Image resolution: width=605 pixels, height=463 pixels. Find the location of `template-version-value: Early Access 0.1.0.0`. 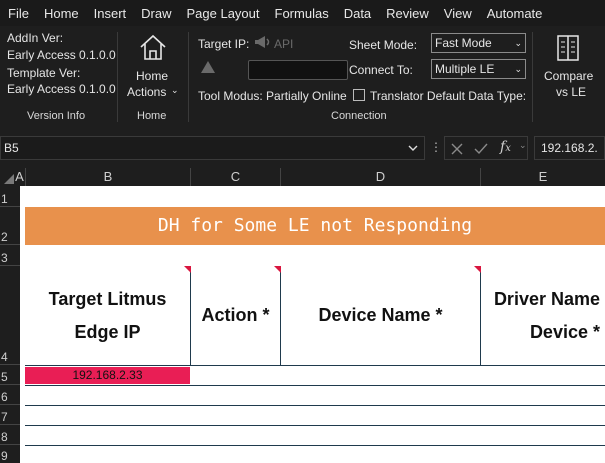

template-version-value: Early Access 0.1.0.0 is located at coordinates (61, 89).